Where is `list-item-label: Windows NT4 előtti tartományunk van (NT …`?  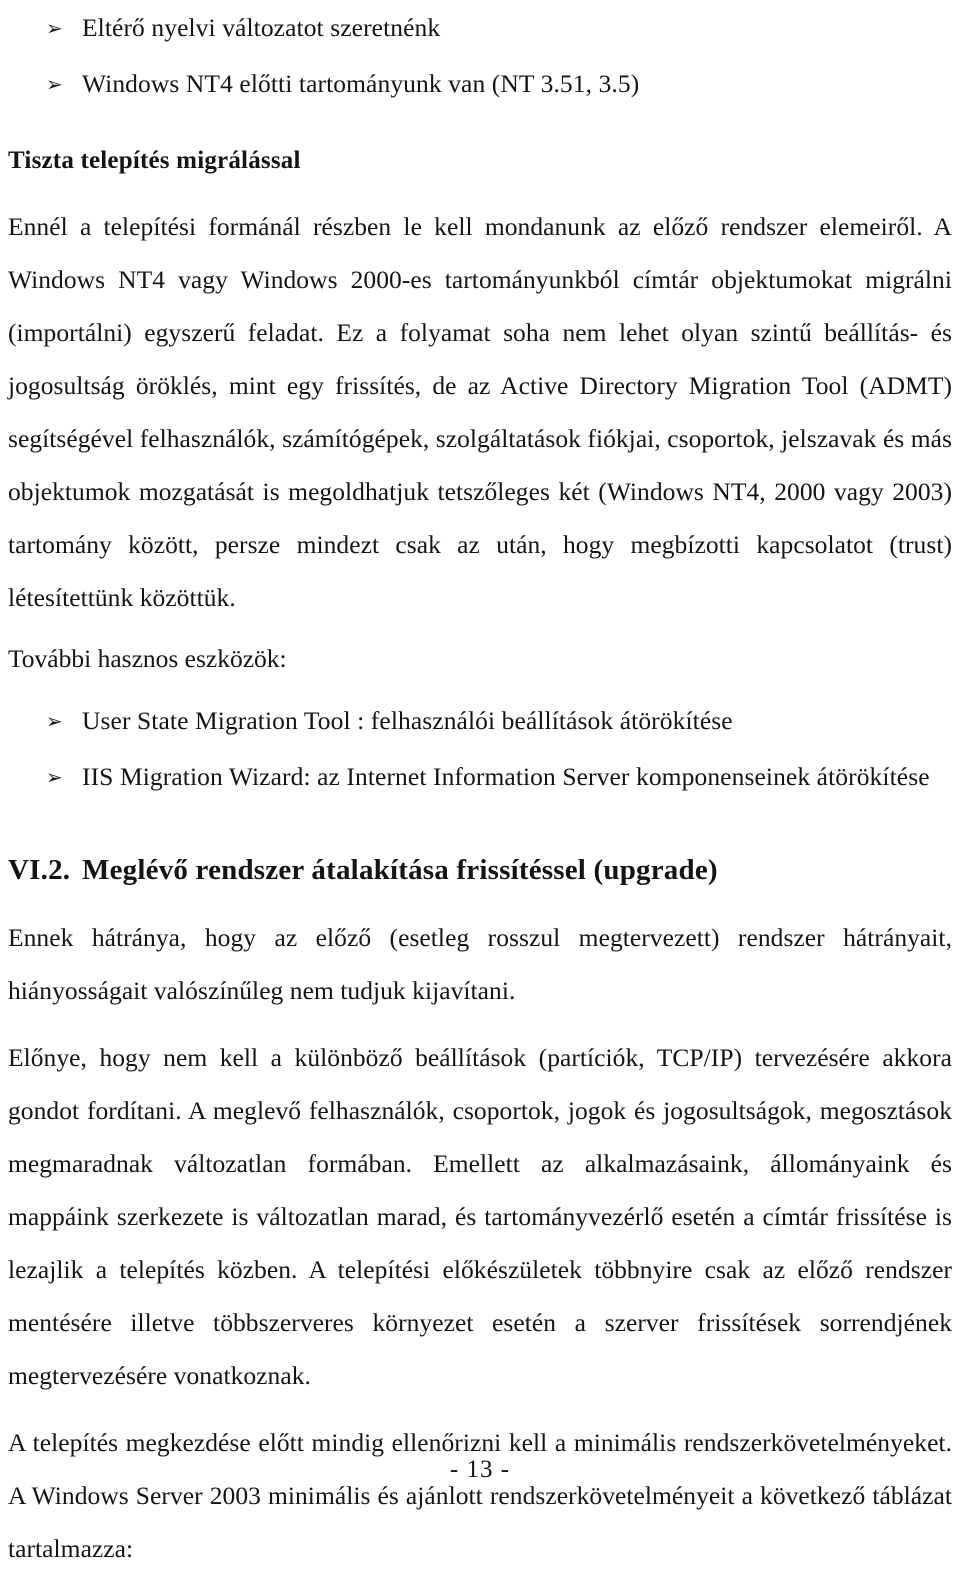 list-item-label: Windows NT4 előtti tartományunk van (NT … is located at coordinates (361, 83).